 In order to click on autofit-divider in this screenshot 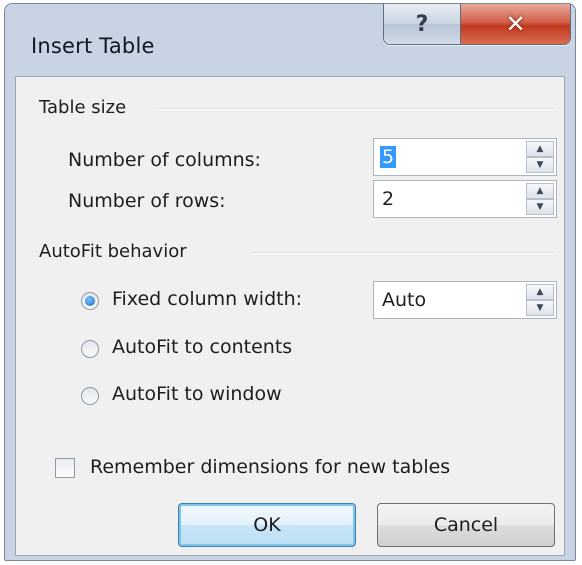, I will do `click(403, 253)`.